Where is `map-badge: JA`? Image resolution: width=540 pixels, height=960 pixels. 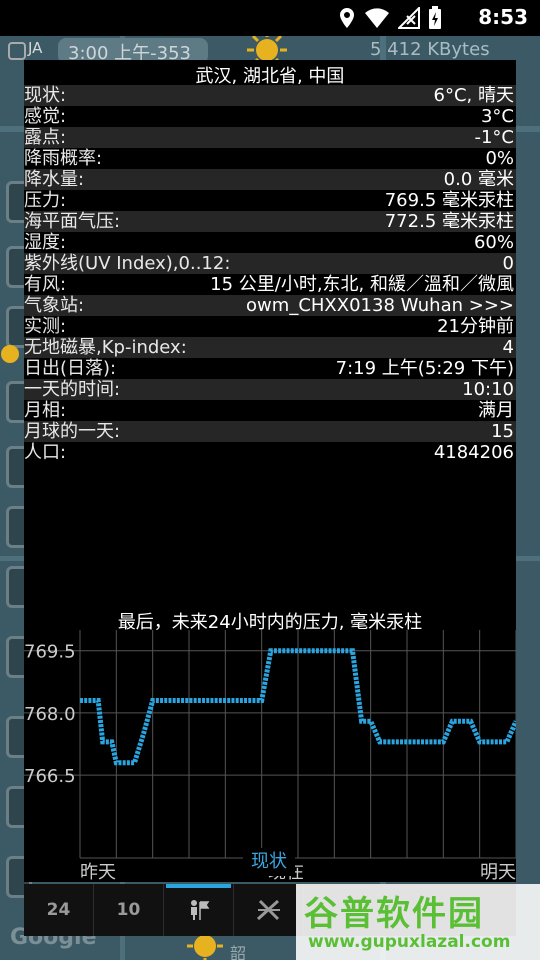
map-badge: JA is located at coordinates (35, 48).